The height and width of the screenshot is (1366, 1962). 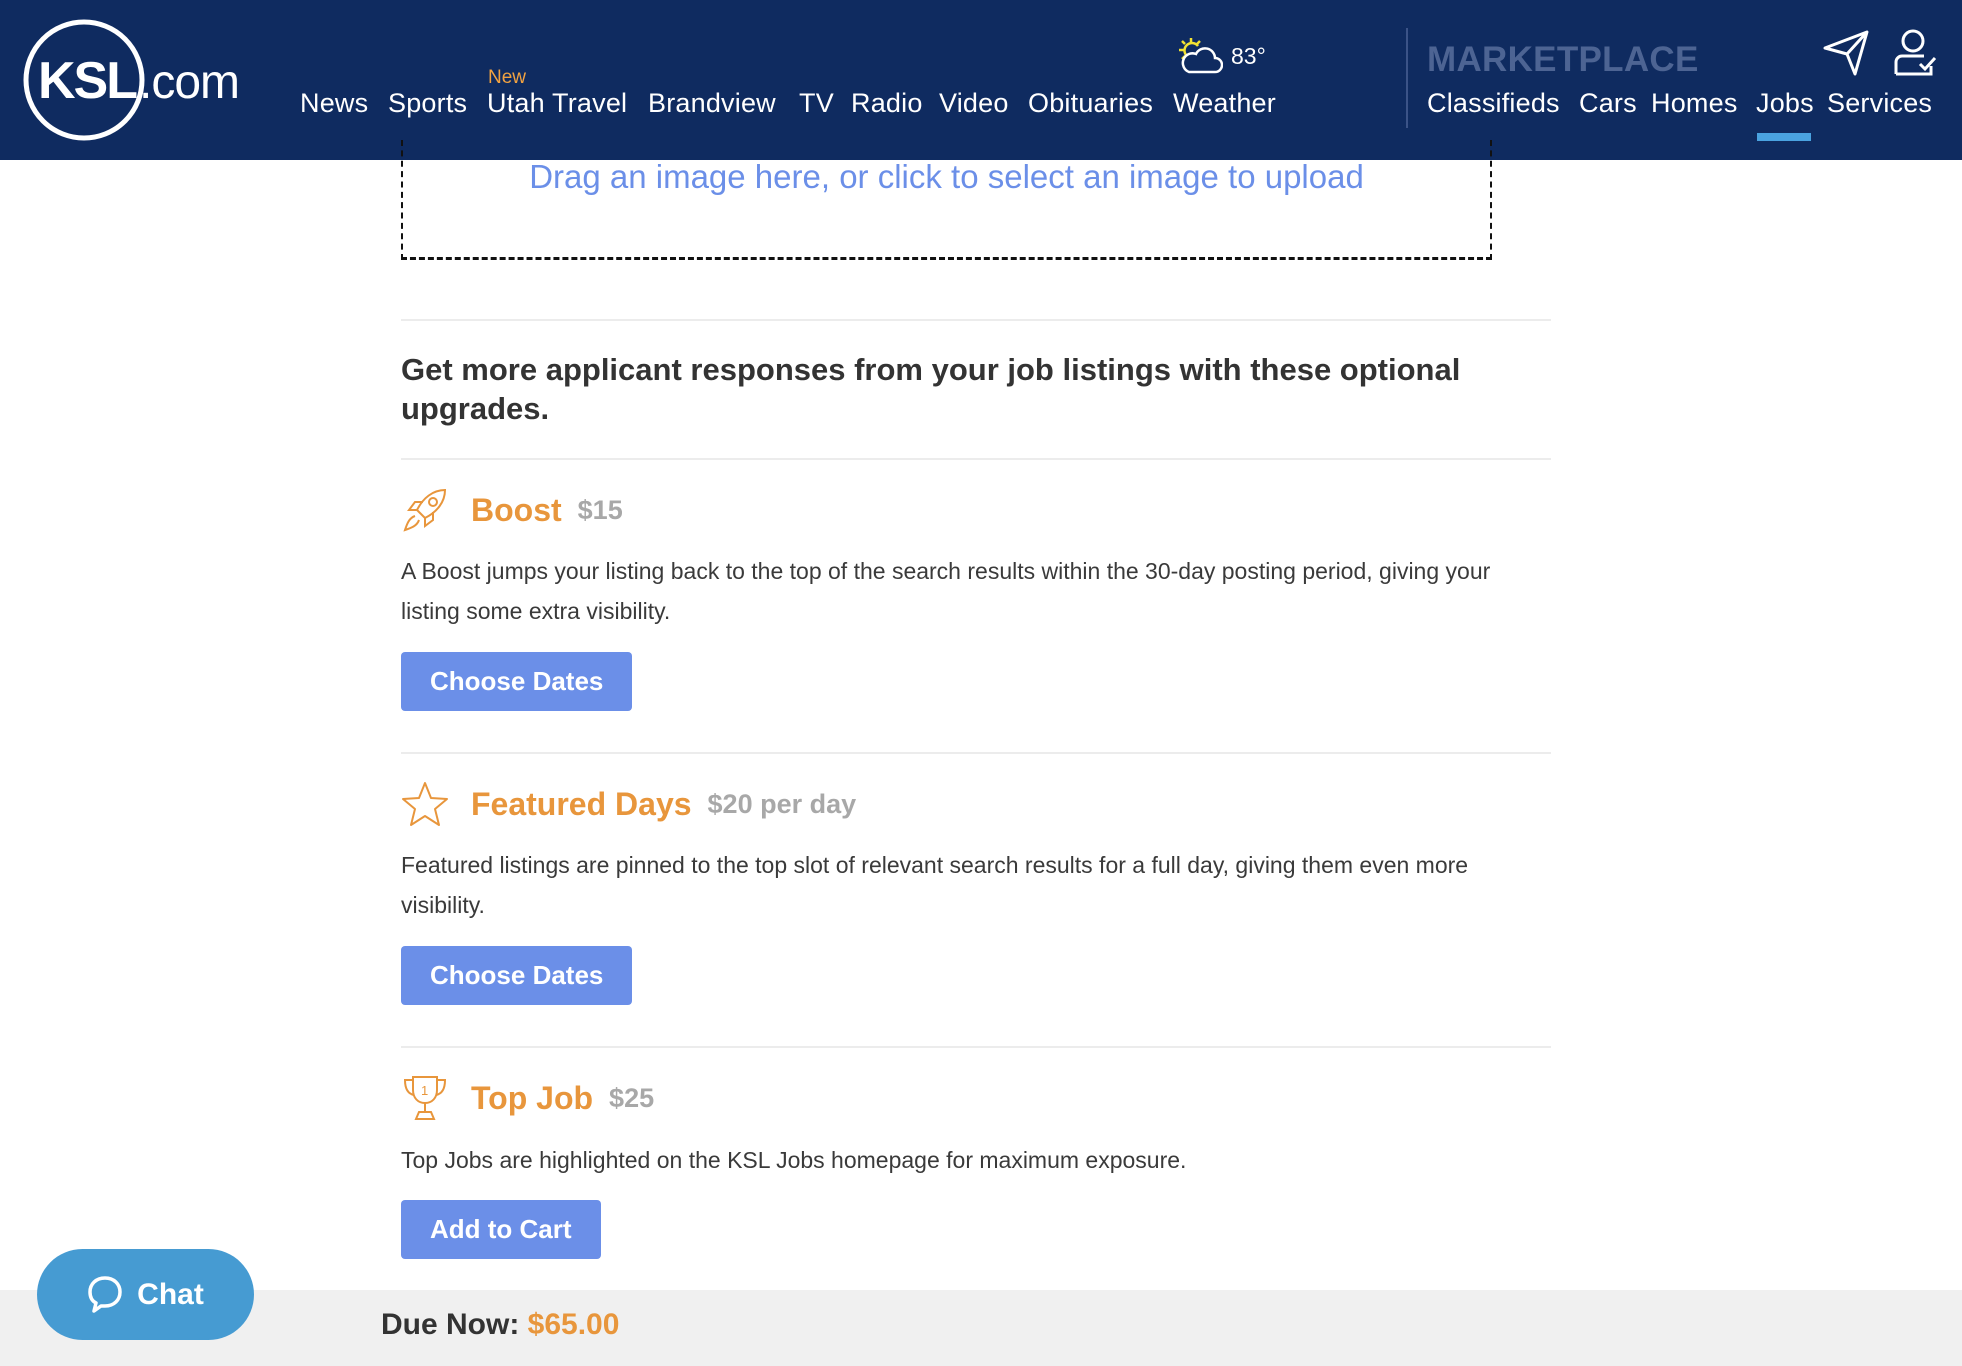 What do you see at coordinates (1916, 53) in the screenshot?
I see `account-icon` at bounding box center [1916, 53].